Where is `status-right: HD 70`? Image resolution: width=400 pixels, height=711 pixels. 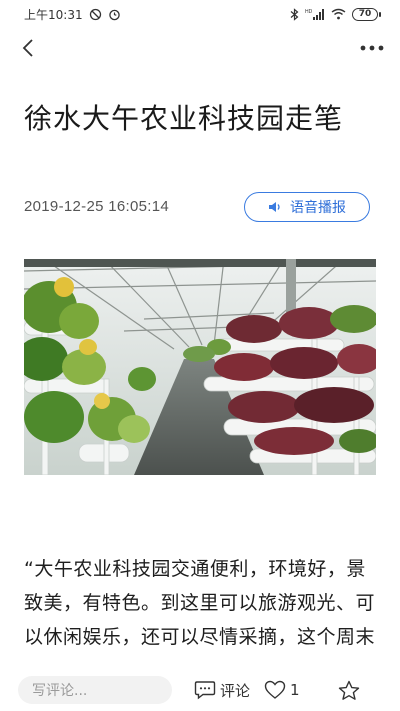
status-right: HD 70 is located at coordinates (335, 14).